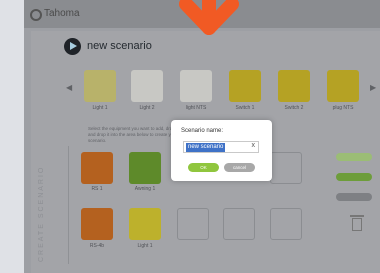 The image size is (380, 273). I want to click on trash-icon, so click(357, 223).